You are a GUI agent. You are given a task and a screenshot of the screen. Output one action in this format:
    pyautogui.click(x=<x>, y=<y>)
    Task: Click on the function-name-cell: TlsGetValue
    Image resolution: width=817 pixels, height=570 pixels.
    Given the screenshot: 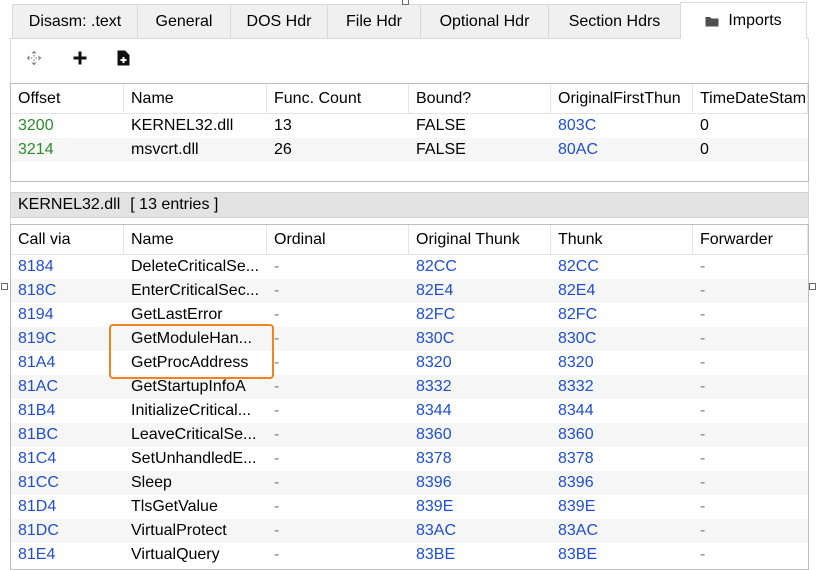 What is the action you would take?
    pyautogui.click(x=195, y=507)
    